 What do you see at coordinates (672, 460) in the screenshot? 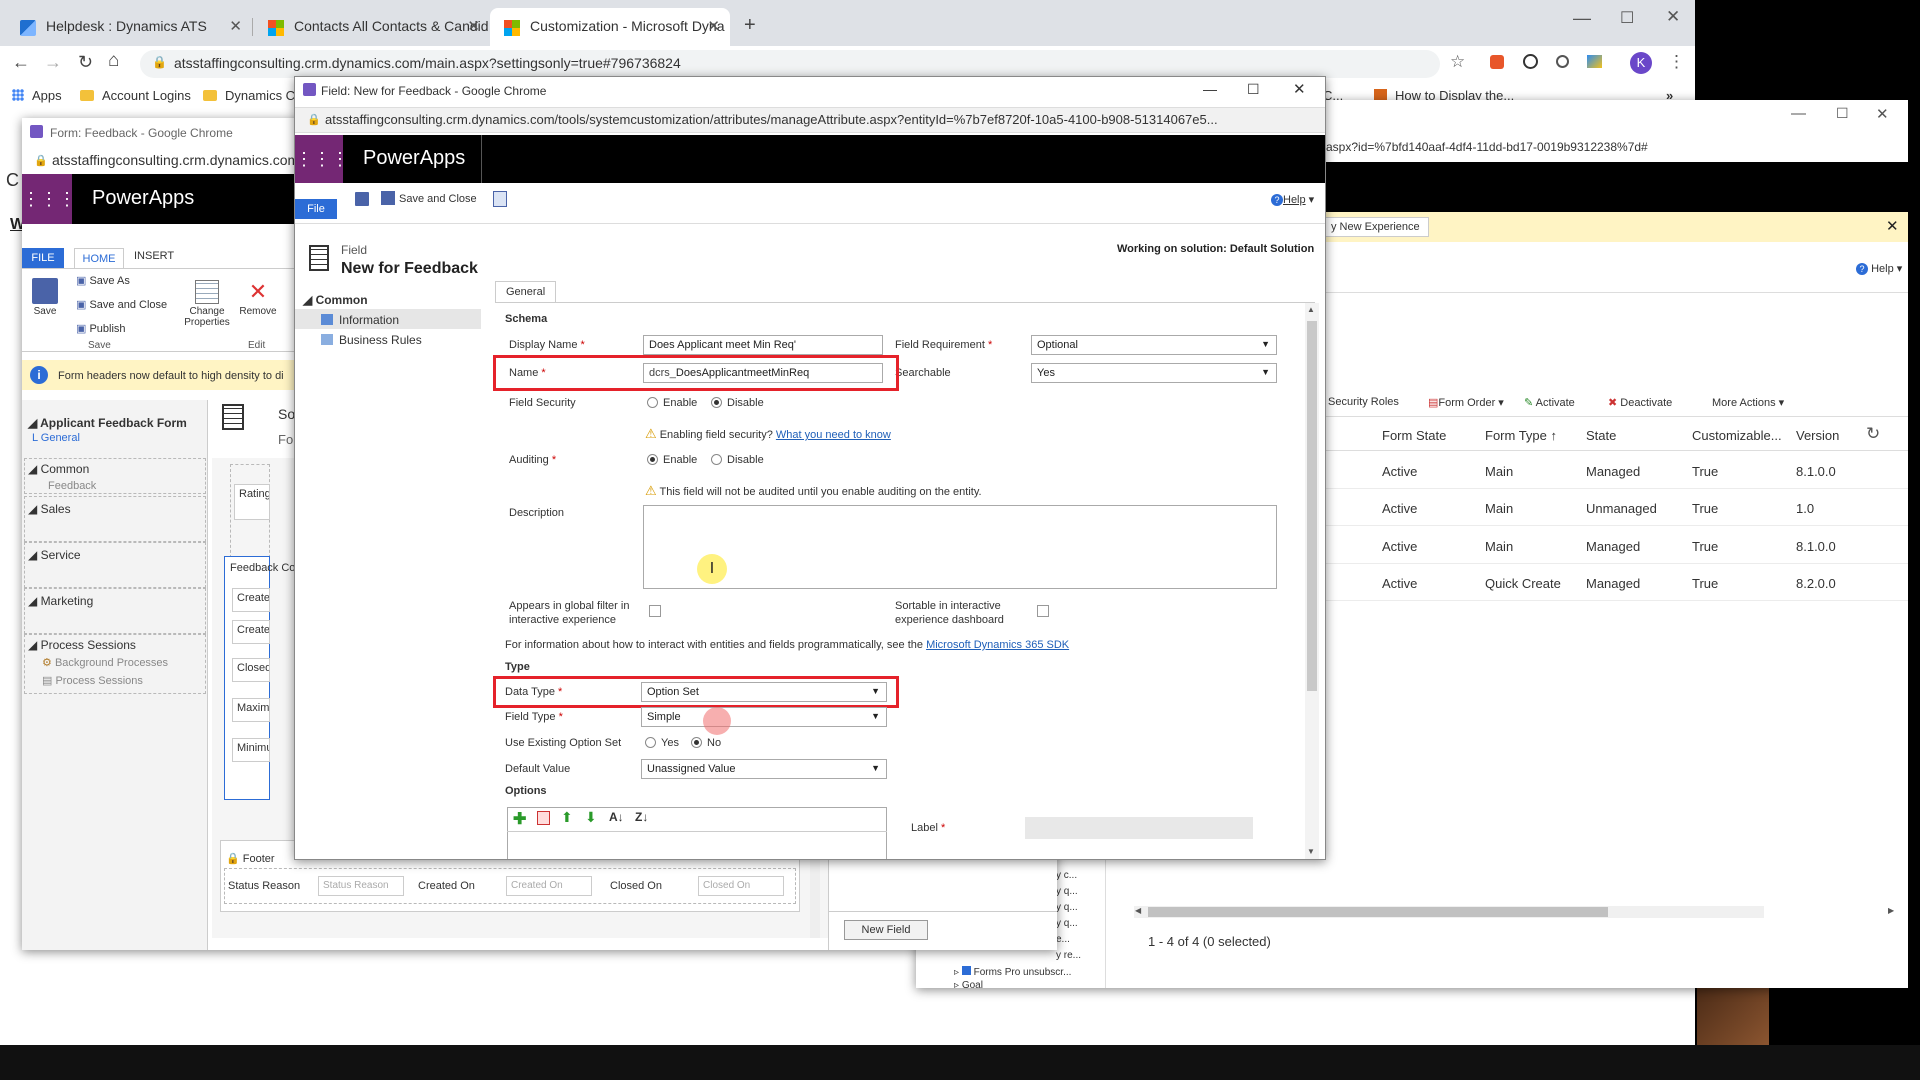
I see `auditing-enable: Enable` at bounding box center [672, 460].